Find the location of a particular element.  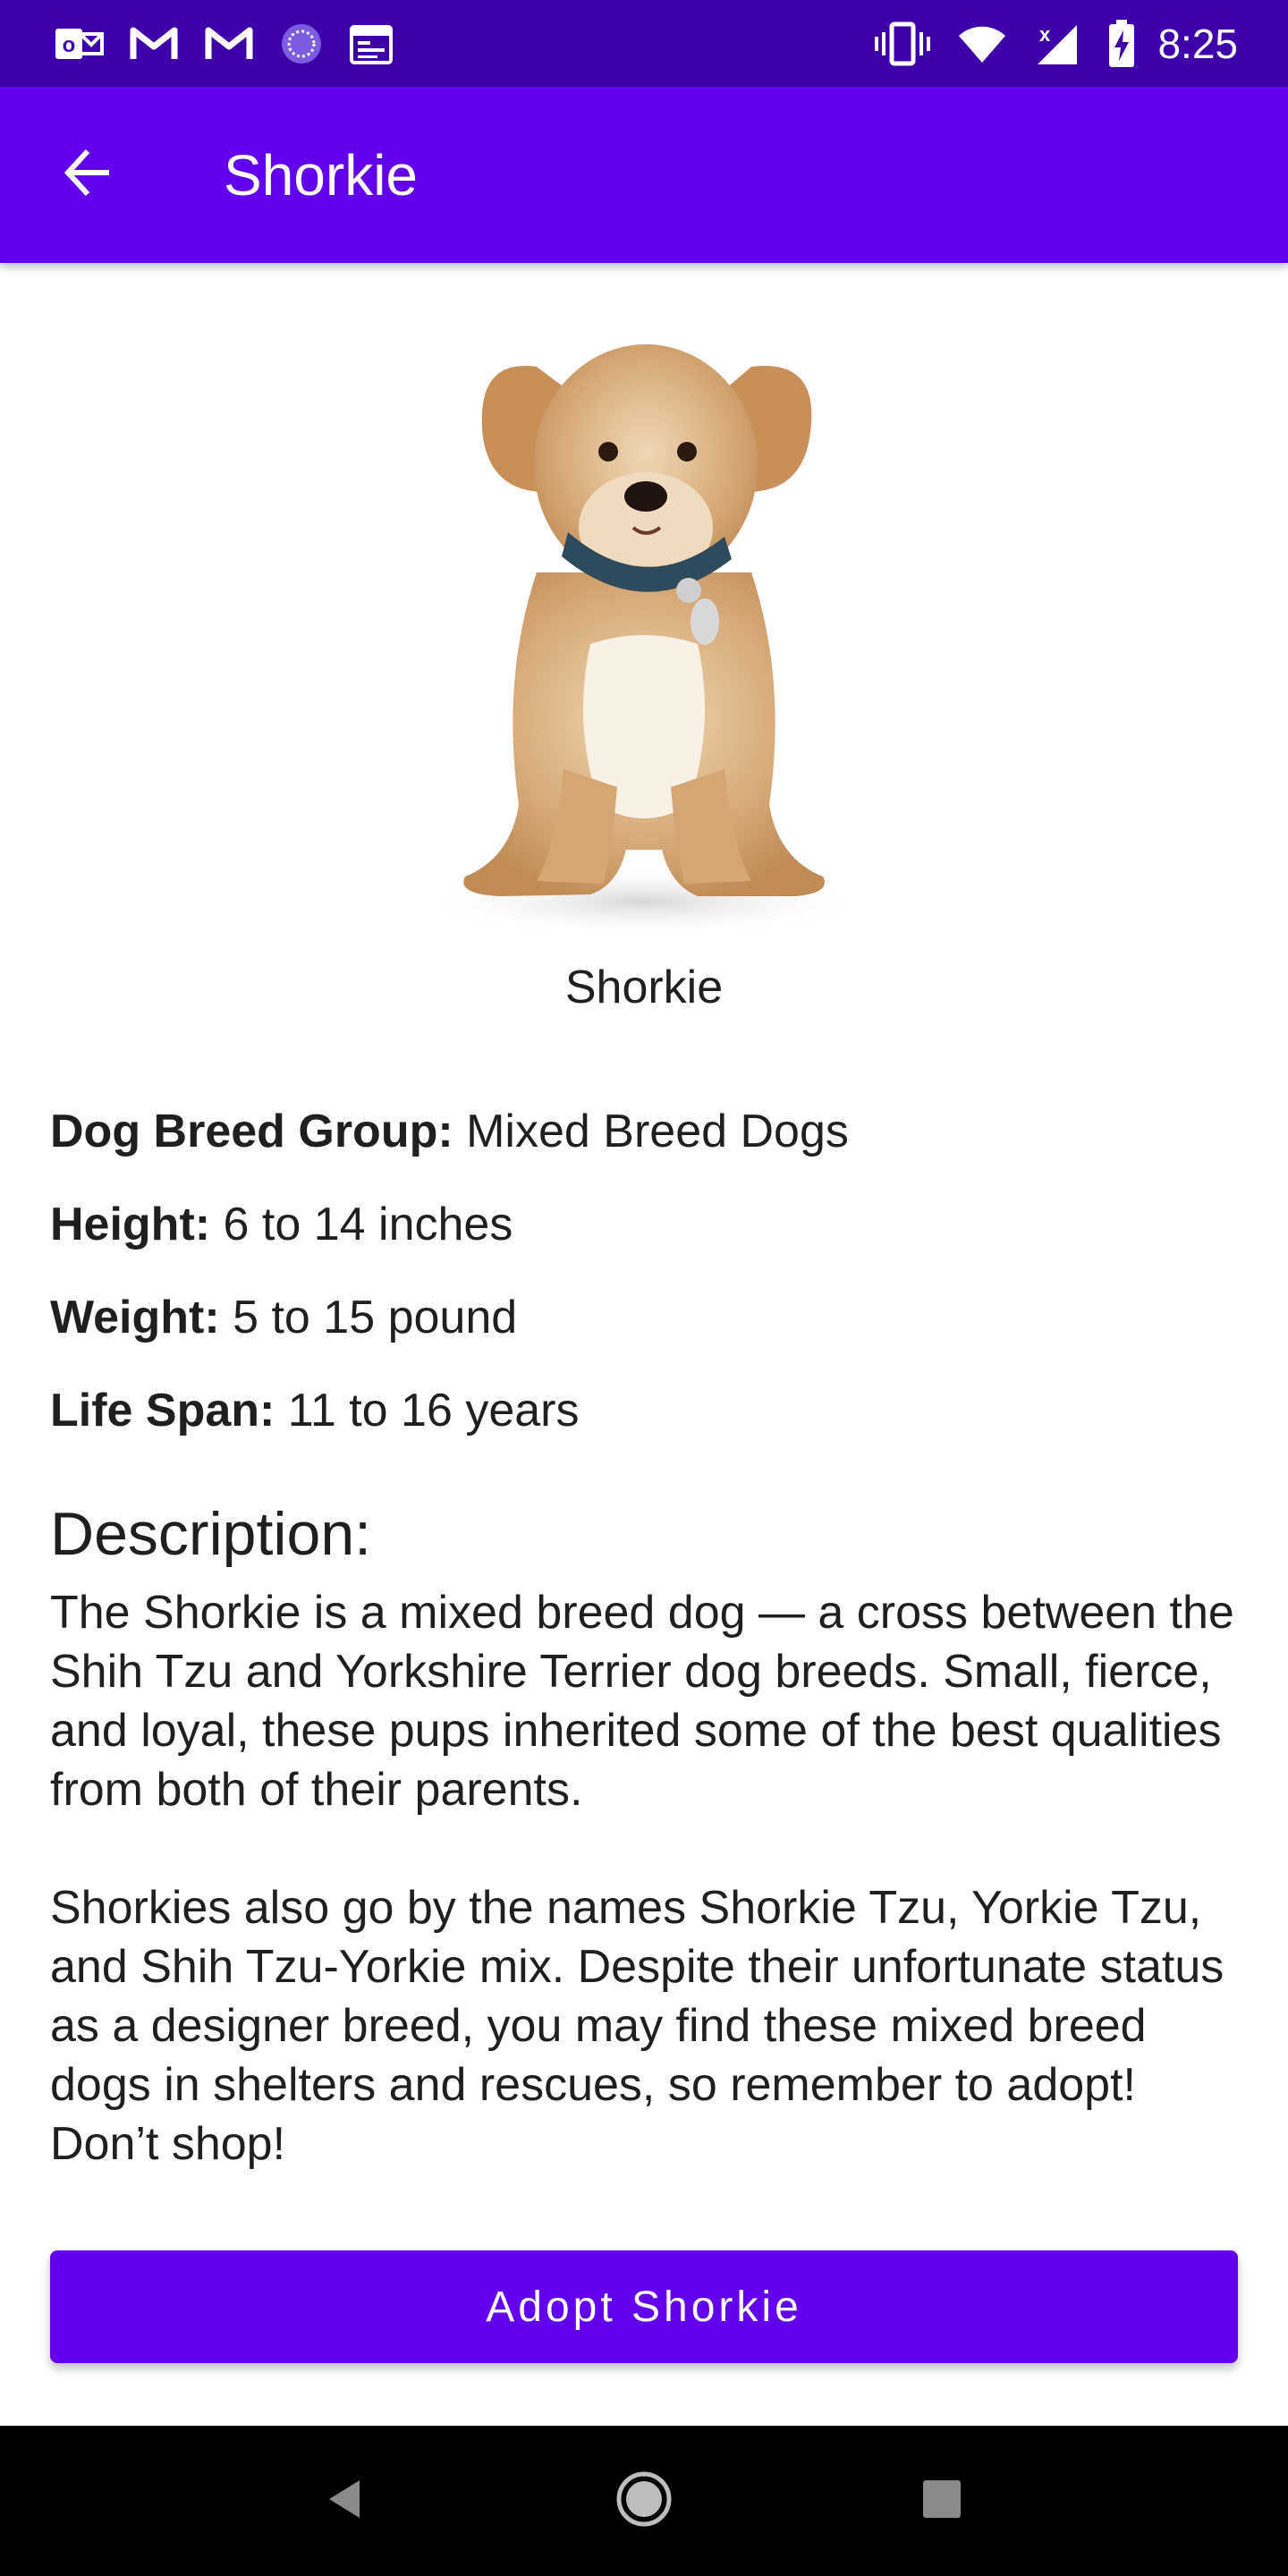

svg-text: x is located at coordinates (1045, 34).